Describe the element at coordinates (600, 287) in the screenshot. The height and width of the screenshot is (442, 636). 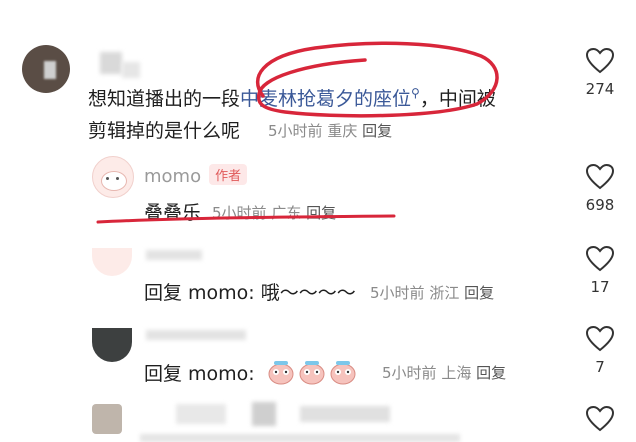
I see `like-count: 17` at that location.